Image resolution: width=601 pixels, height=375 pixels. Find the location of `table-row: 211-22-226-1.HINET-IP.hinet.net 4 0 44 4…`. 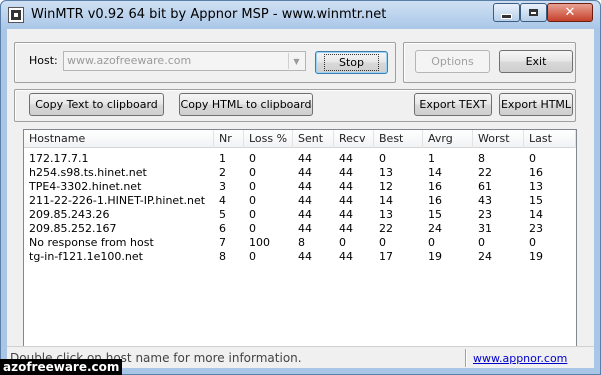

table-row: 211-22-226-1.HINET-IP.hinet.net 4 0 44 4… is located at coordinates (300, 201).